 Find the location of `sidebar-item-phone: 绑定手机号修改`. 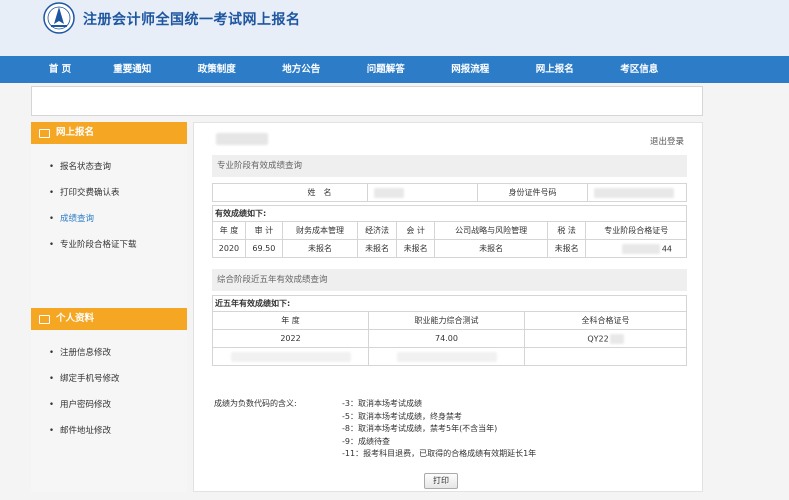

sidebar-item-phone: 绑定手机号修改 is located at coordinates (118, 379).